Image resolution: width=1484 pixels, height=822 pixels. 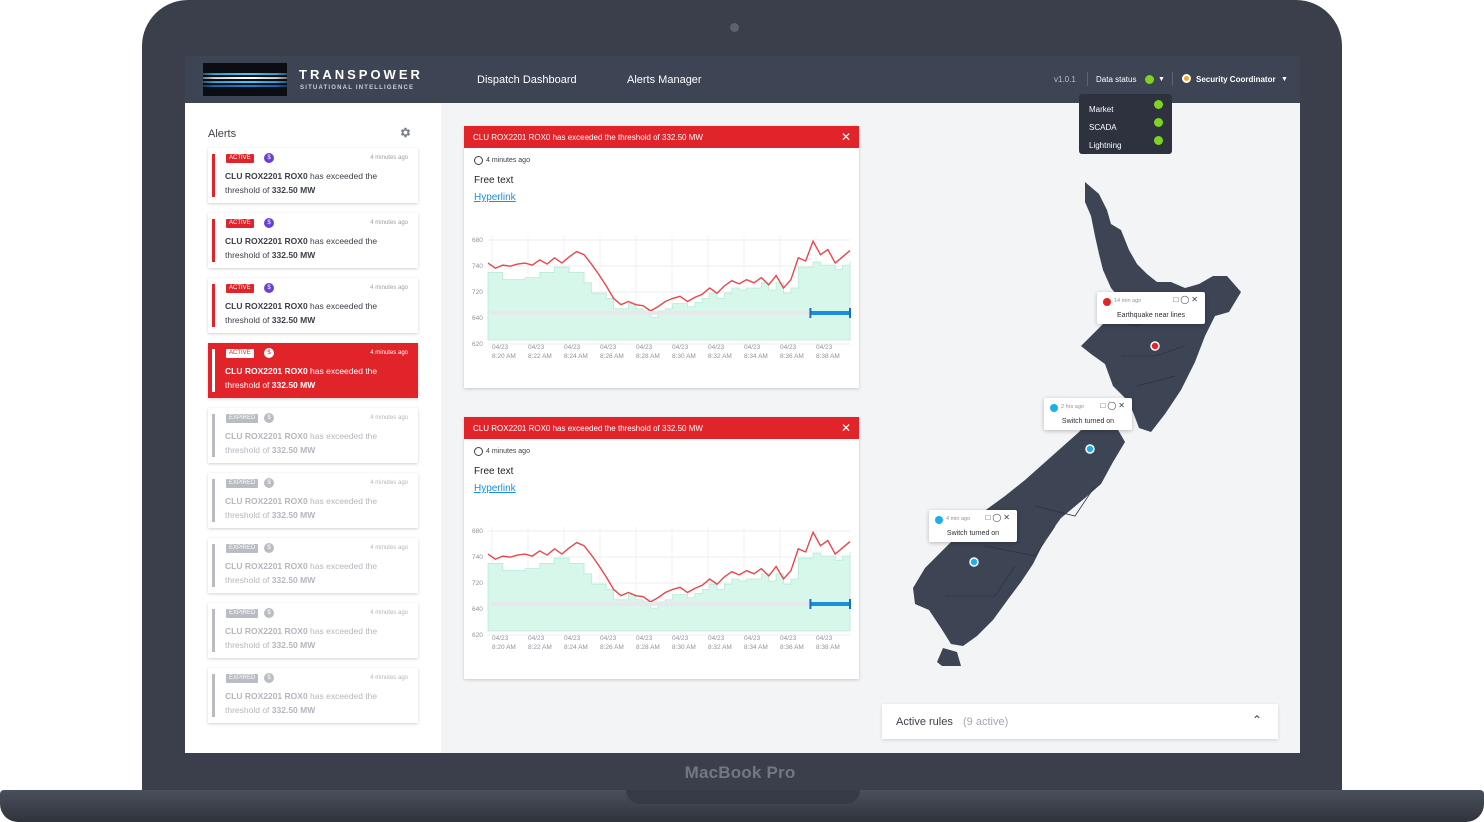 I want to click on transpower-logo-icon, so click(x=245, y=79).